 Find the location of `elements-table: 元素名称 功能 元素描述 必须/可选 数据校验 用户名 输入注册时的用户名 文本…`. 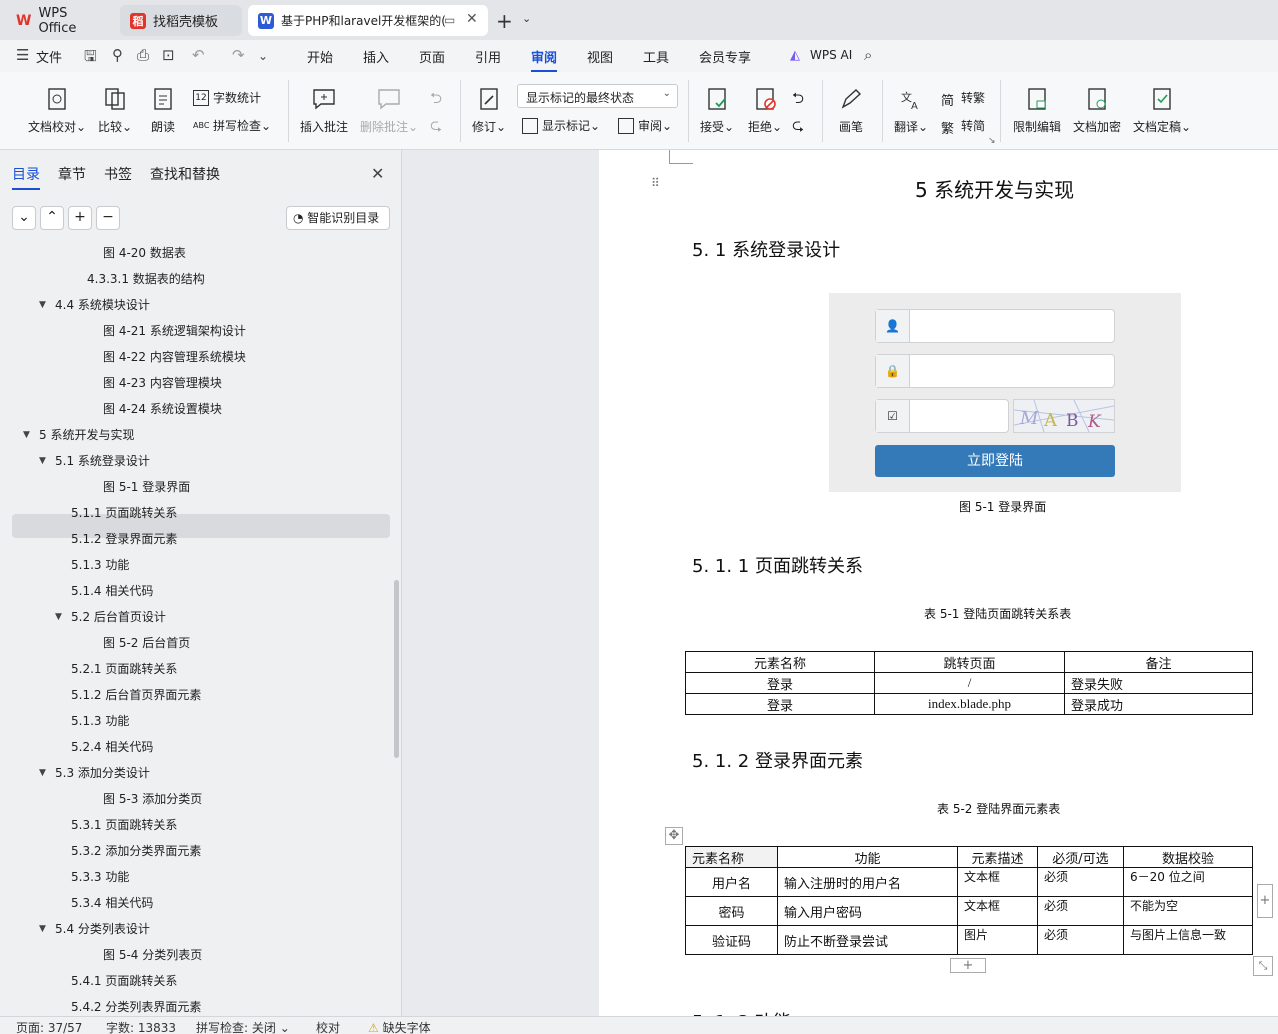

elements-table: 元素名称 功能 元素描述 必须/可选 数据校验 用户名 输入注册时的用户名 文本… is located at coordinates (969, 900).